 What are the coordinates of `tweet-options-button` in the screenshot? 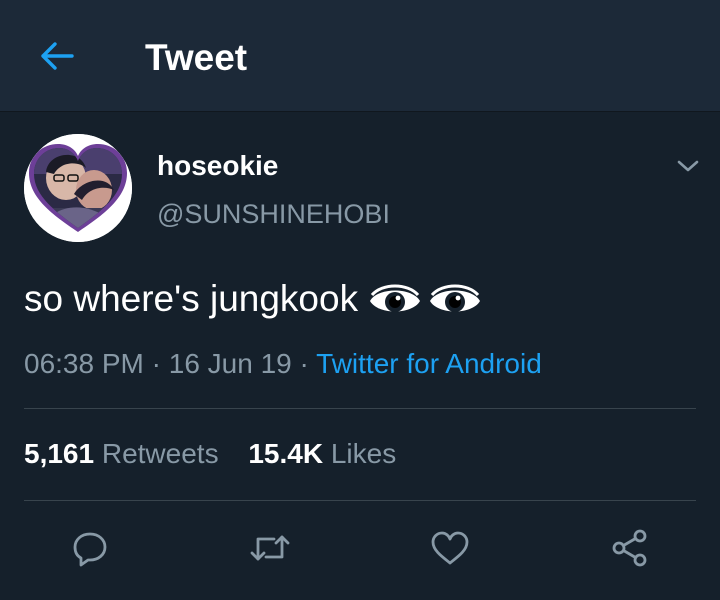 It's located at (688, 166).